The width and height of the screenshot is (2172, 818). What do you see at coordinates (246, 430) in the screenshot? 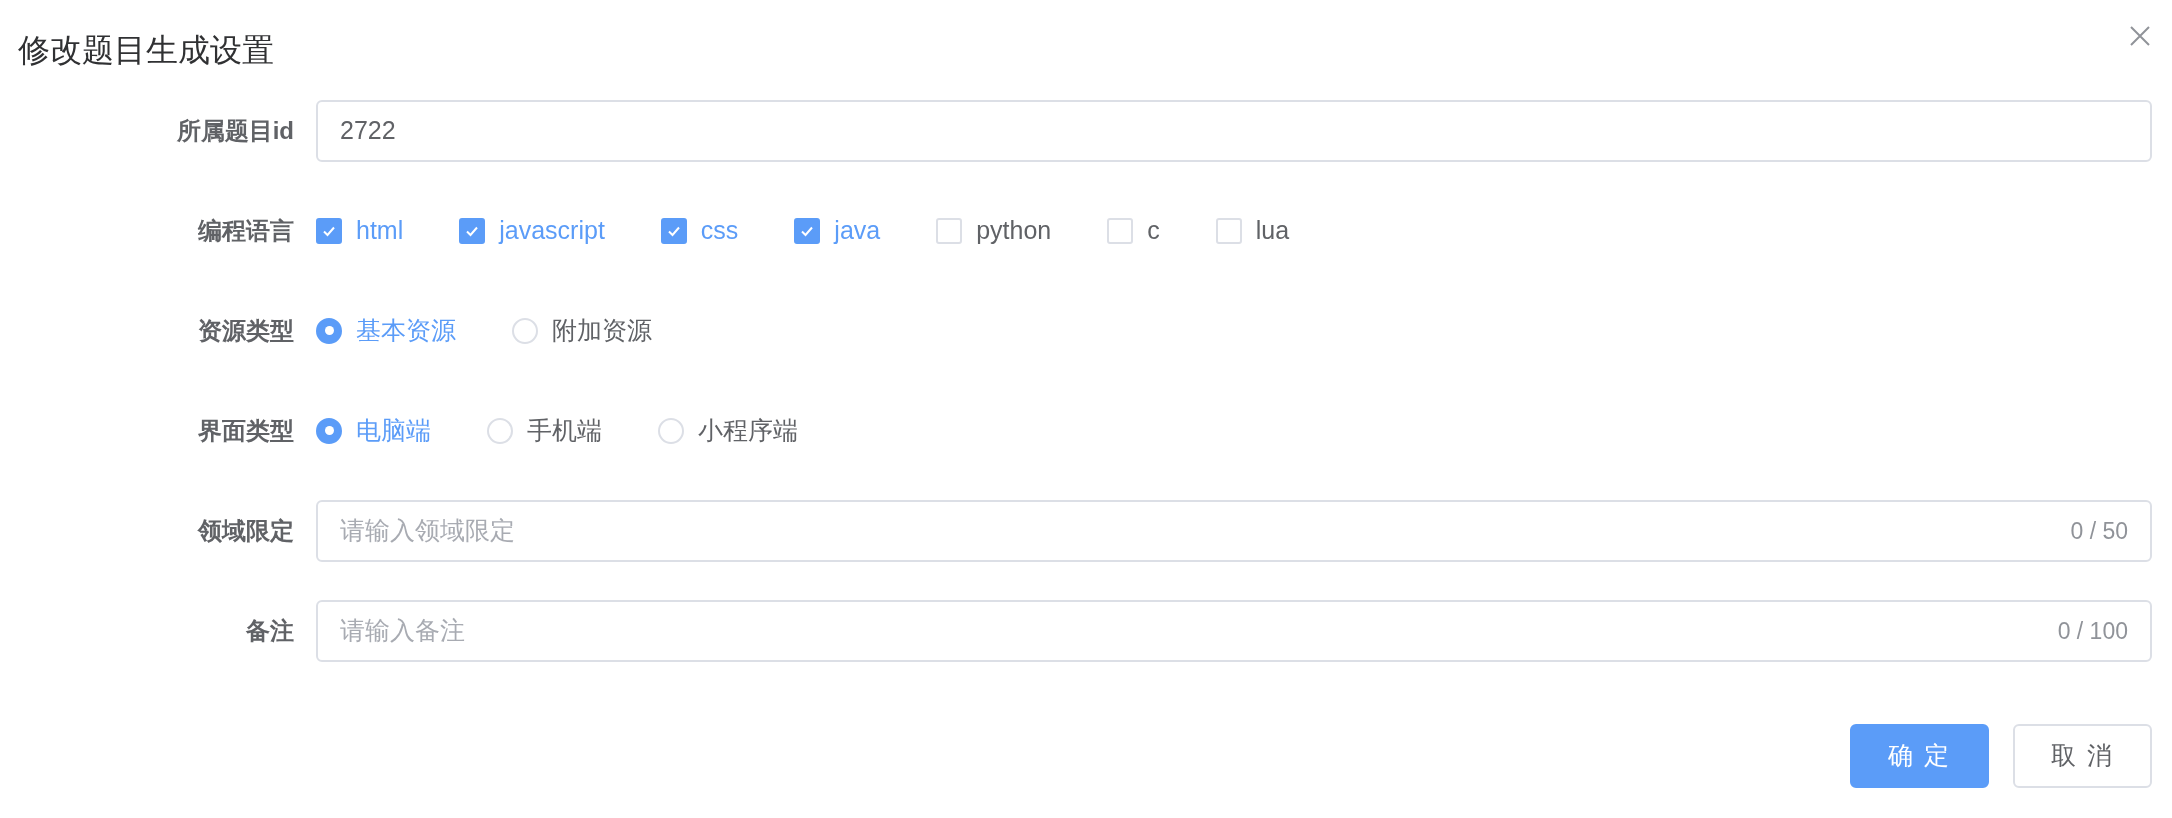
I see `field-label: 界面类型` at bounding box center [246, 430].